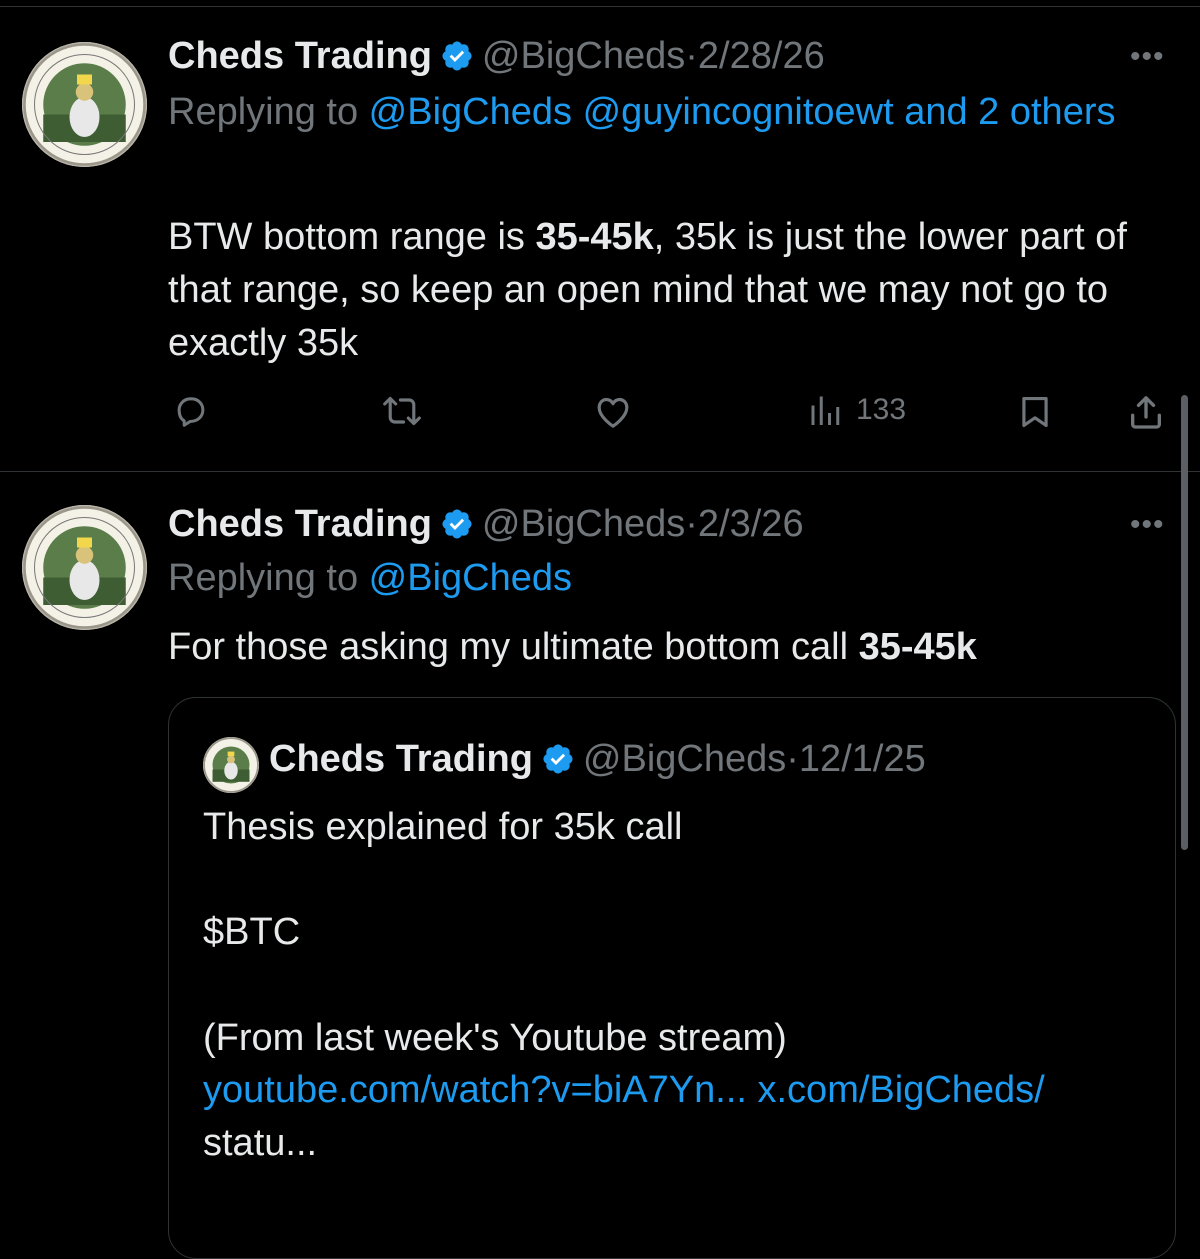 The height and width of the screenshot is (1259, 1200). I want to click on tweet-header: Cheds Trading @BigCheds·2/3/26, so click(486, 526).